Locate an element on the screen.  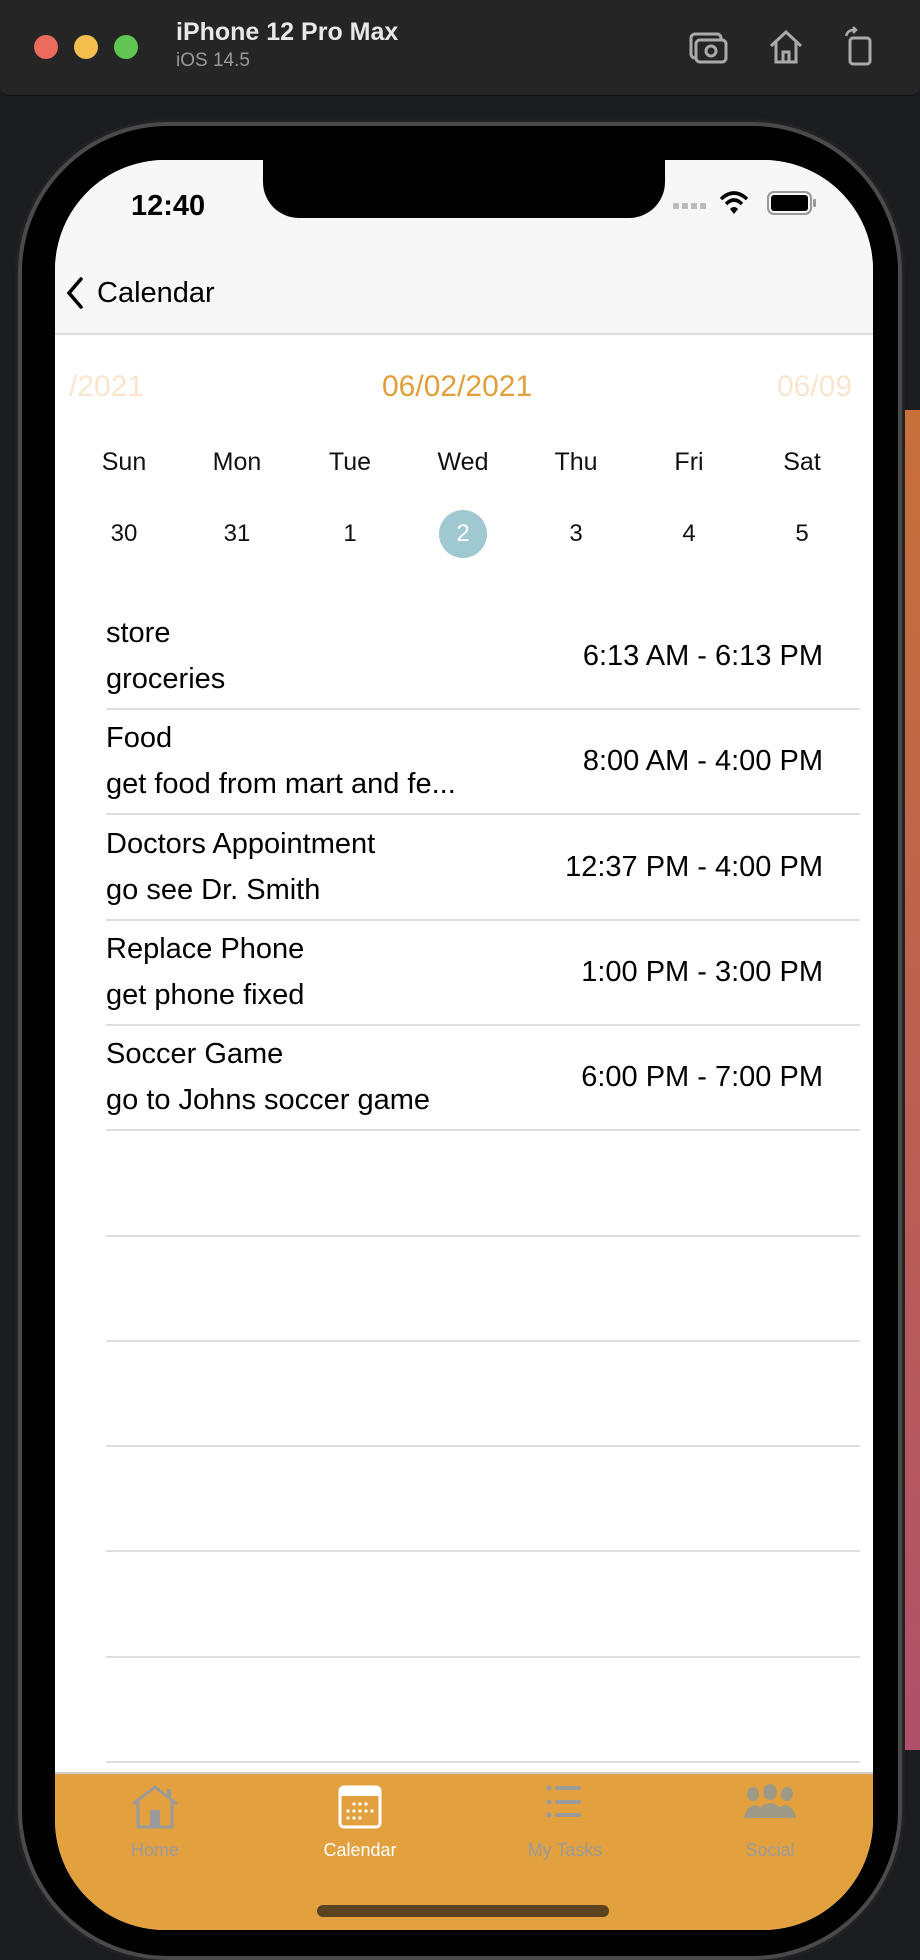
event-title: Soccer Game is located at coordinates (195, 1054).